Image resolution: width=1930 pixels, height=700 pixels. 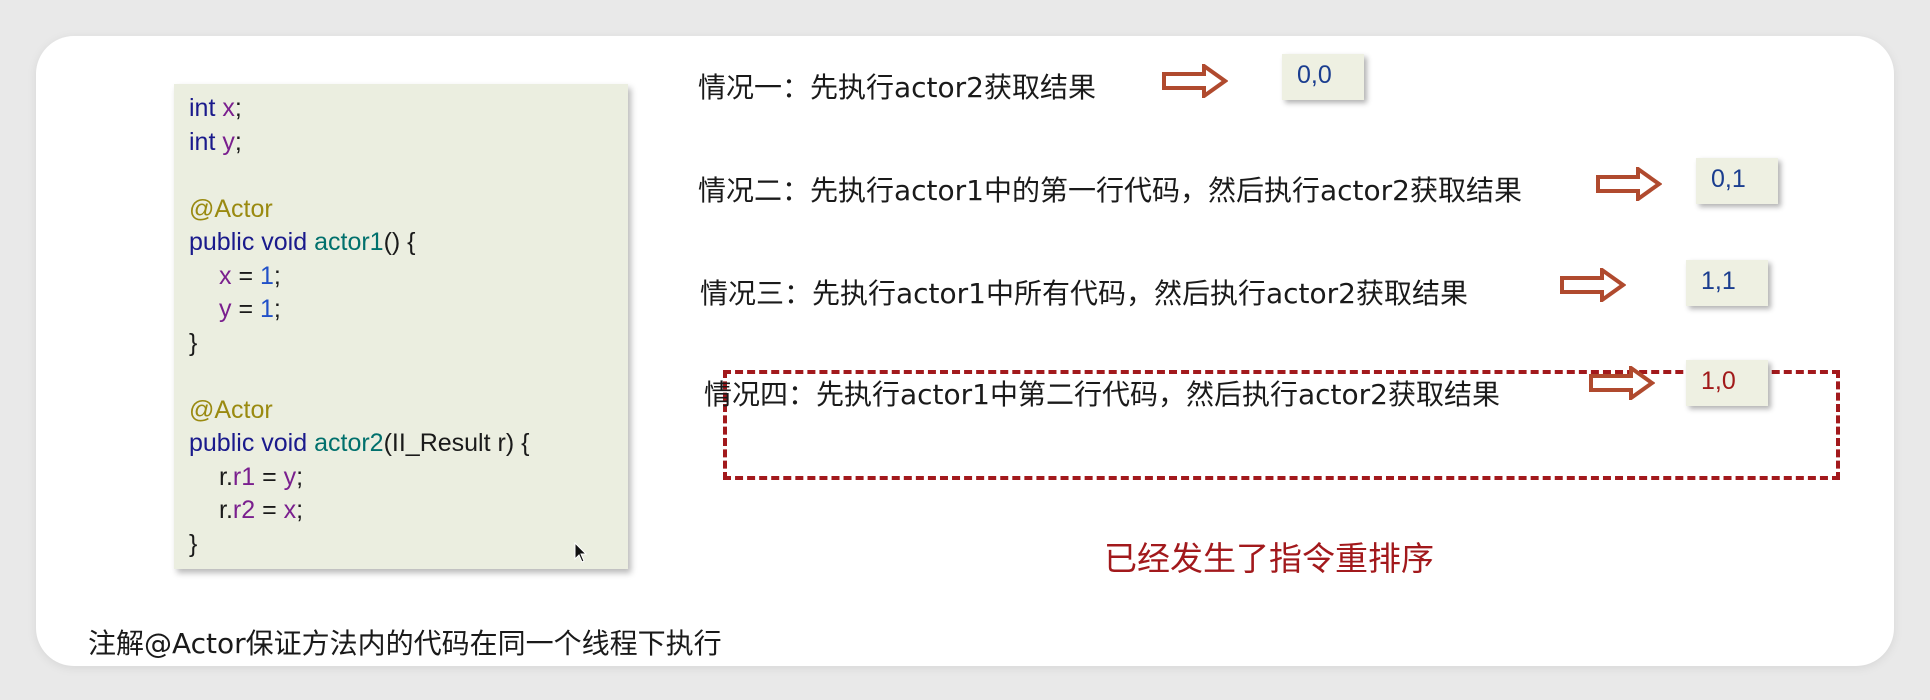 What do you see at coordinates (1110, 190) in the screenshot?
I see `case-2-label: 情况二：先执行actor1中的第一行代码，然后执行actor2获取结果` at bounding box center [1110, 190].